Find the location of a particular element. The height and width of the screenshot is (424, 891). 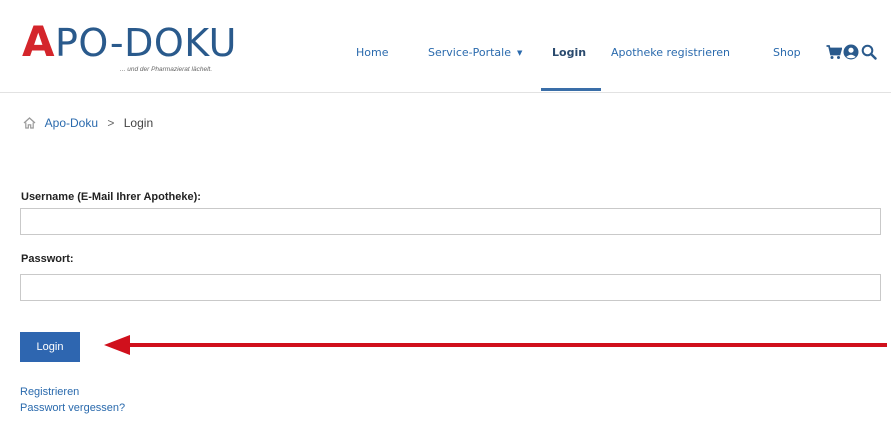

nav-home: Home is located at coordinates (372, 53).